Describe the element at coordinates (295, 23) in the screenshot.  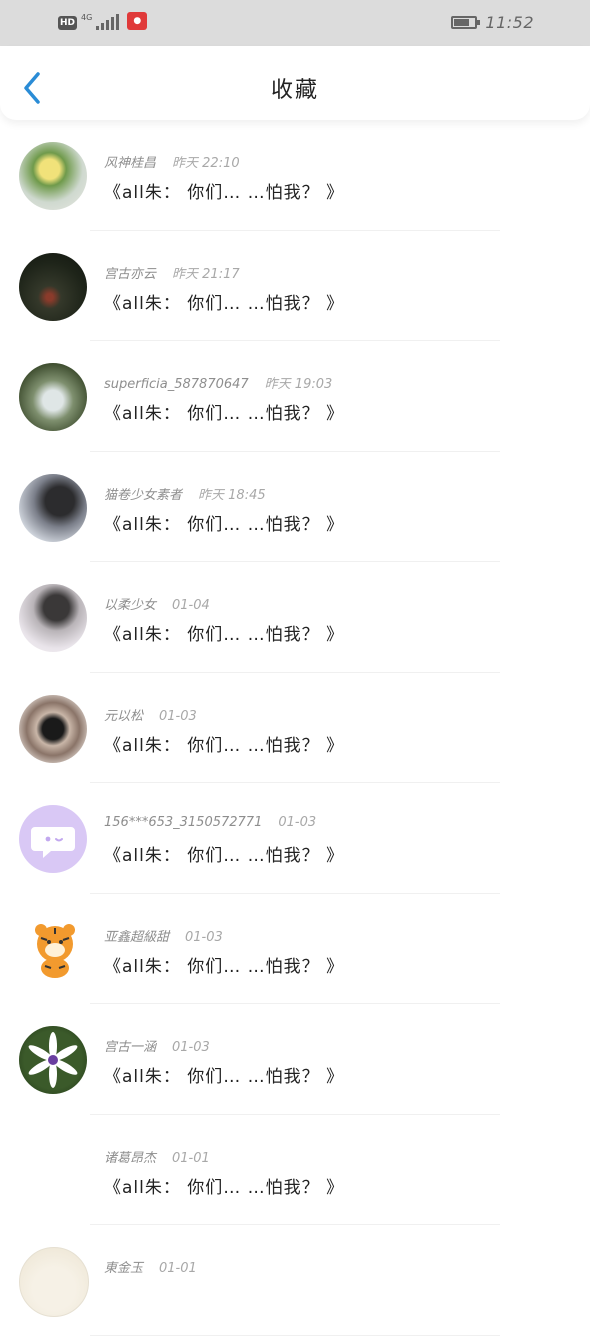
I see `status-bar: HD 4G ● 11:52` at that location.